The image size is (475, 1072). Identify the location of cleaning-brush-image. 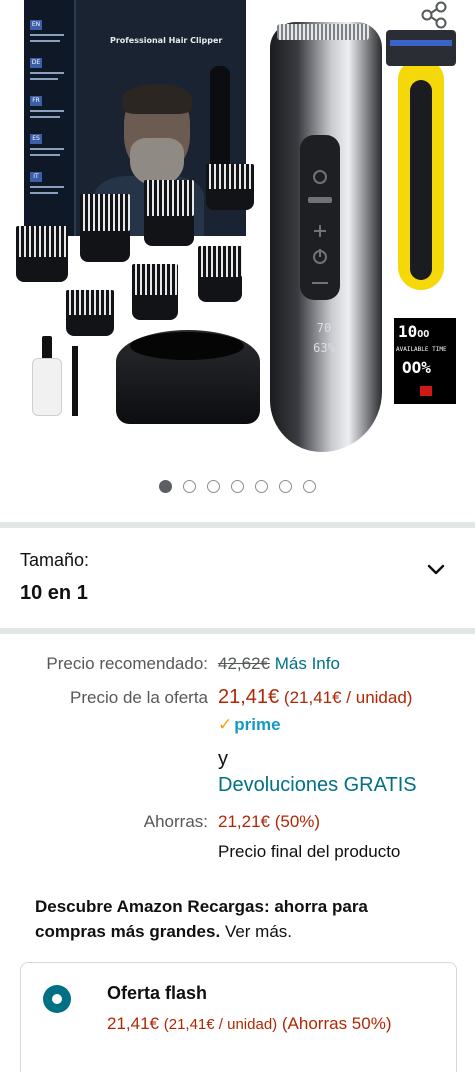
(75, 381).